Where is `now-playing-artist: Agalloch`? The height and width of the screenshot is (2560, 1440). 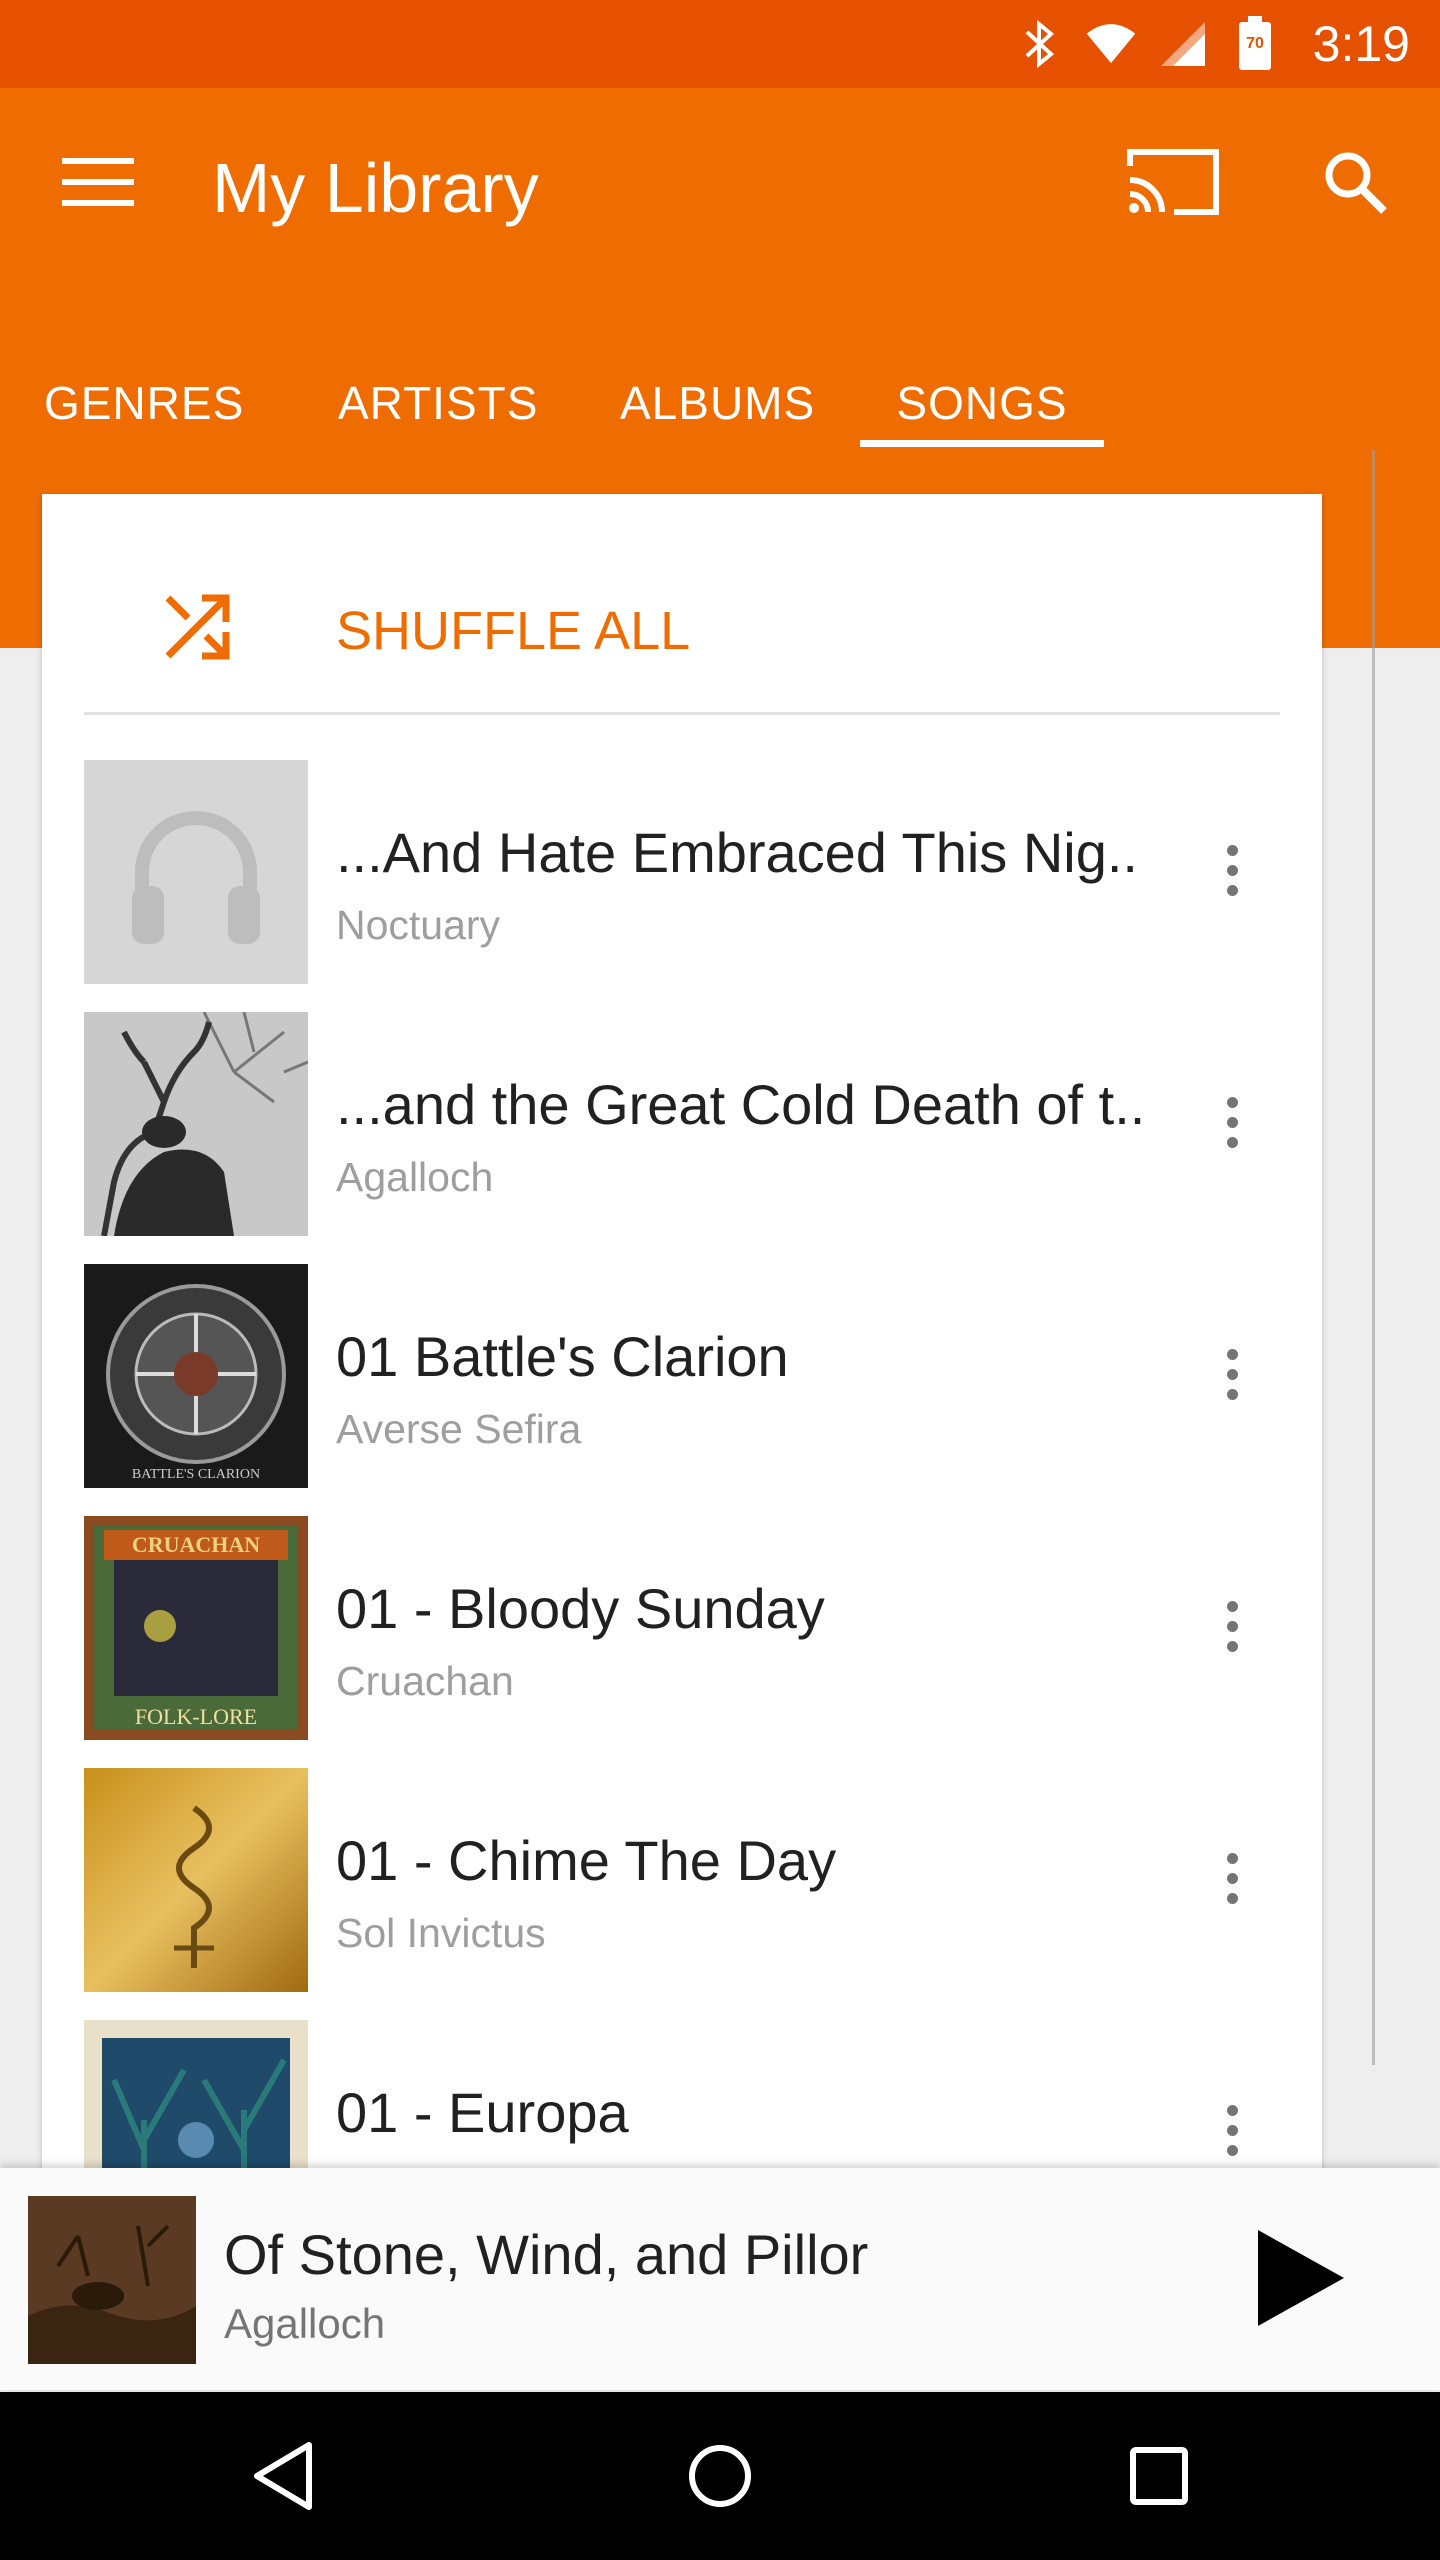 now-playing-artist: Agalloch is located at coordinates (305, 2323).